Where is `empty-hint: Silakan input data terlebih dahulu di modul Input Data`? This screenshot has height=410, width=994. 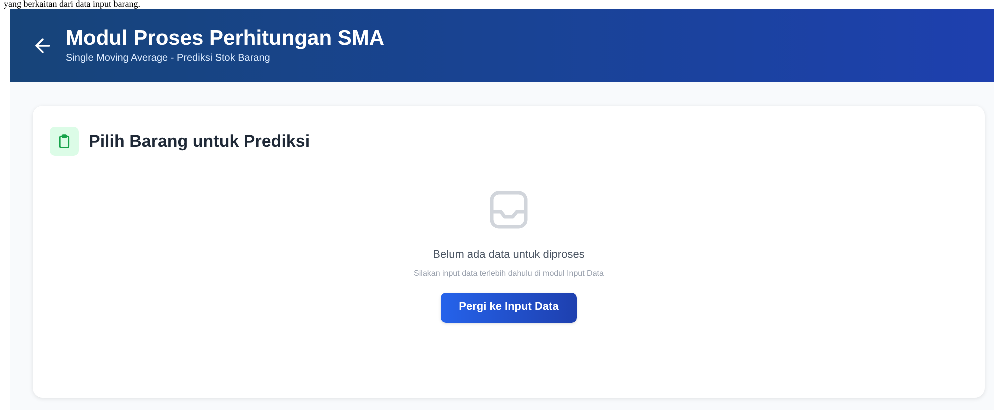
empty-hint: Silakan input data terlebih dahulu di modul Input Data is located at coordinates (509, 274).